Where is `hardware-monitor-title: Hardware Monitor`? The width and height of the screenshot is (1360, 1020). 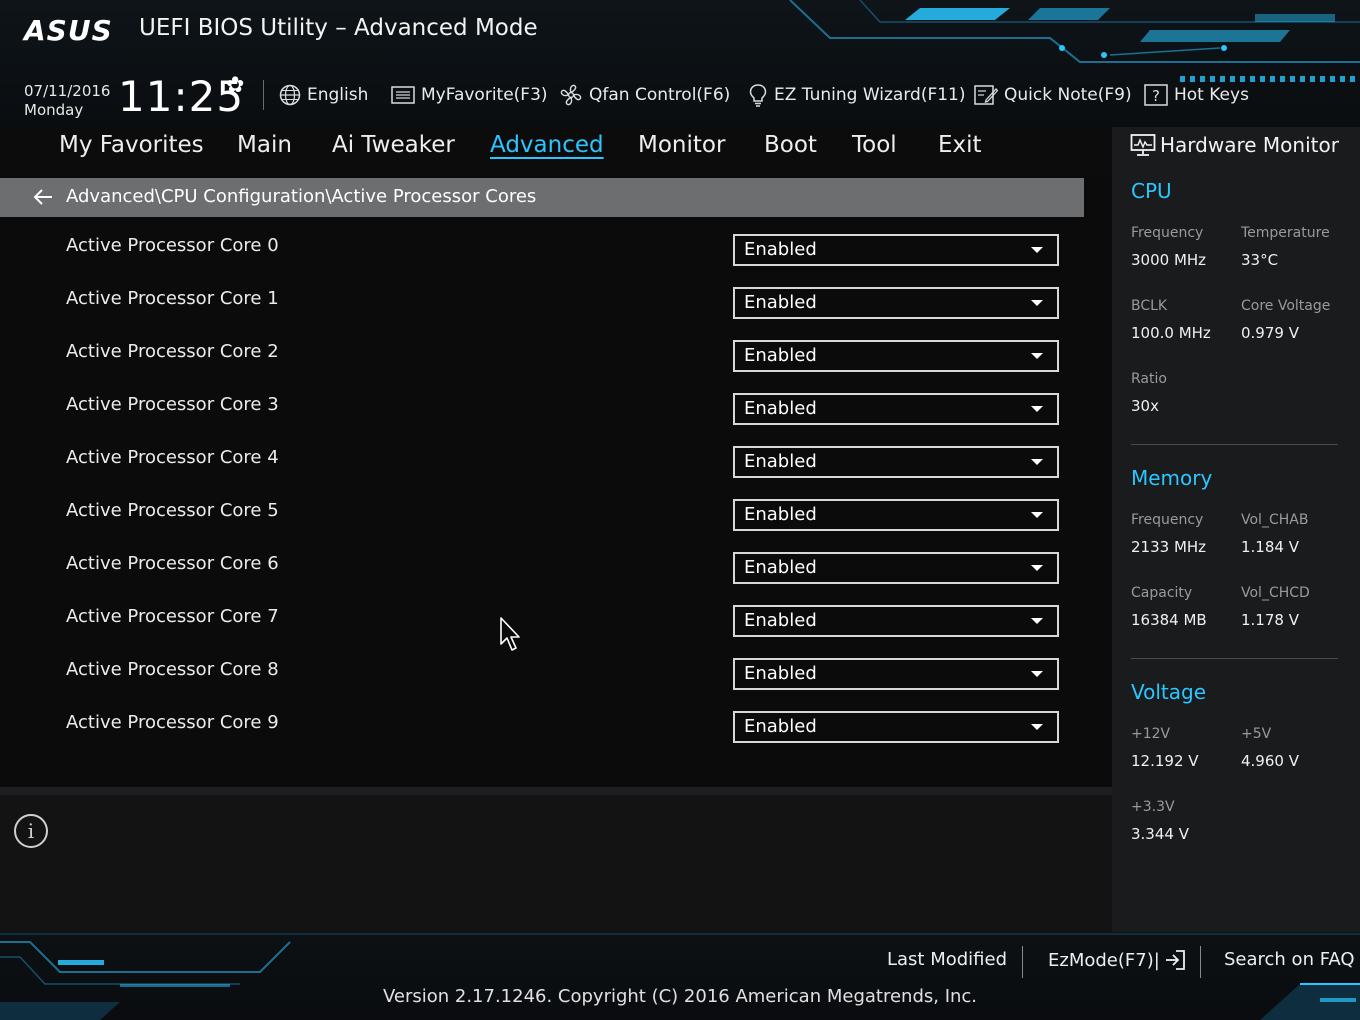 hardware-monitor-title: Hardware Monitor is located at coordinates (1234, 145).